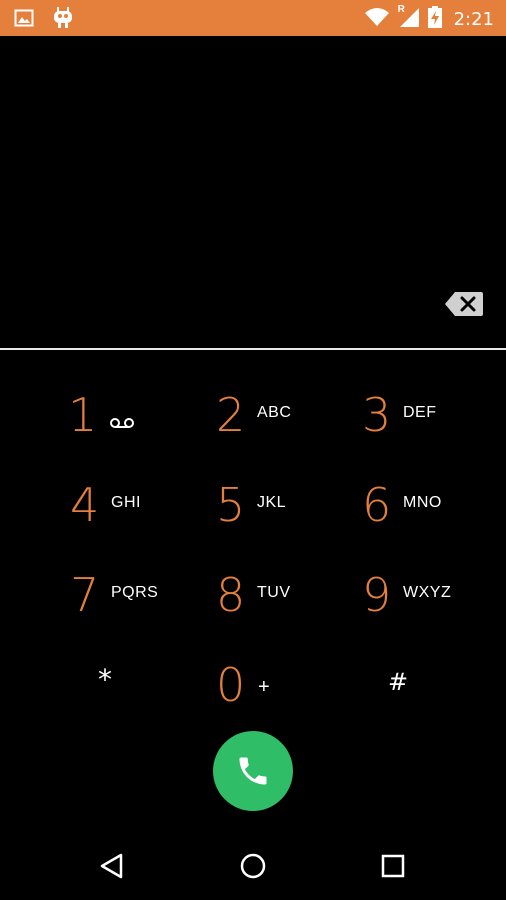 The image size is (506, 900). Describe the element at coordinates (122, 425) in the screenshot. I see `voicemail-icon` at that location.